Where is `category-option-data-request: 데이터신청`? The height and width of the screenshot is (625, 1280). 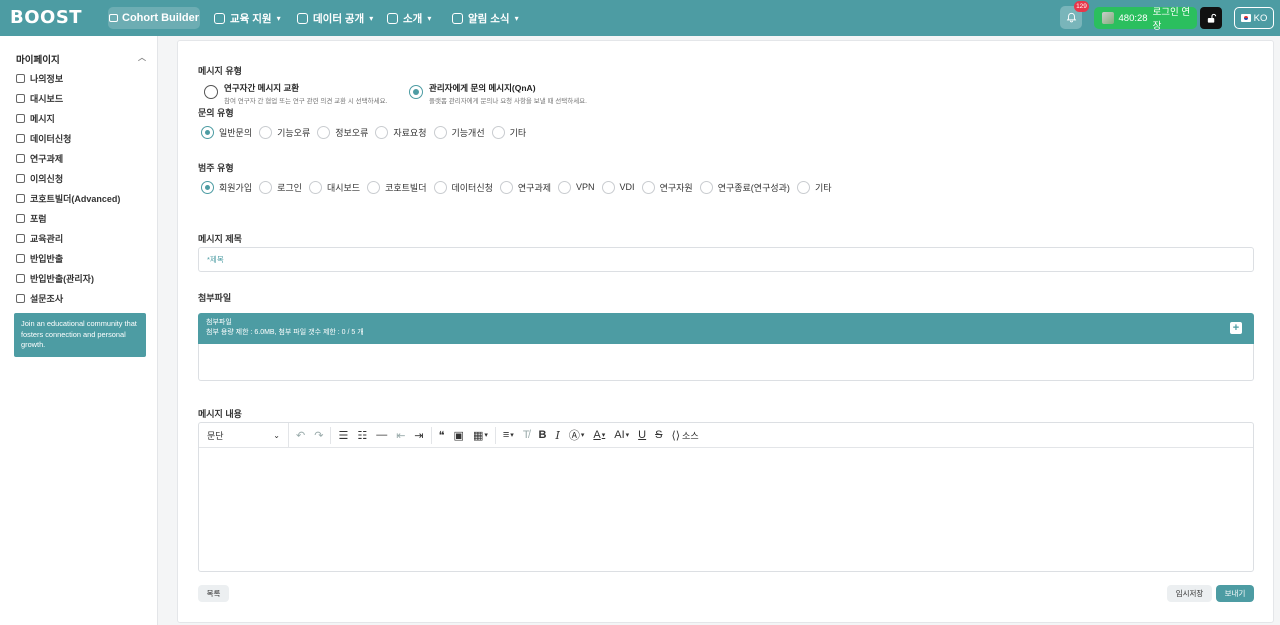 category-option-data-request: 데이터신청 is located at coordinates (463, 187).